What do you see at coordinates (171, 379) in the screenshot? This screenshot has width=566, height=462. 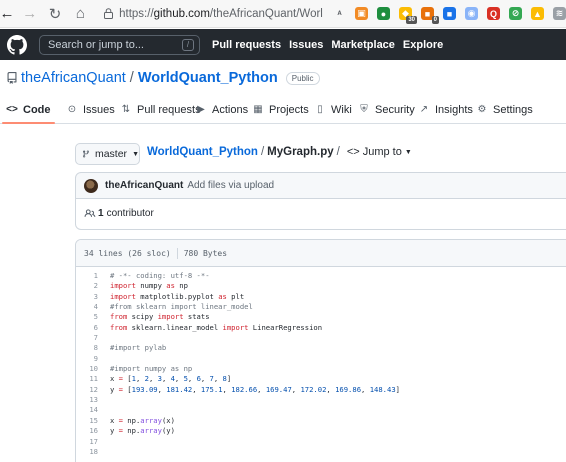 I see `line-content: x = [1, 2, 3, 4, 5, 6, 7, 8]` at bounding box center [171, 379].